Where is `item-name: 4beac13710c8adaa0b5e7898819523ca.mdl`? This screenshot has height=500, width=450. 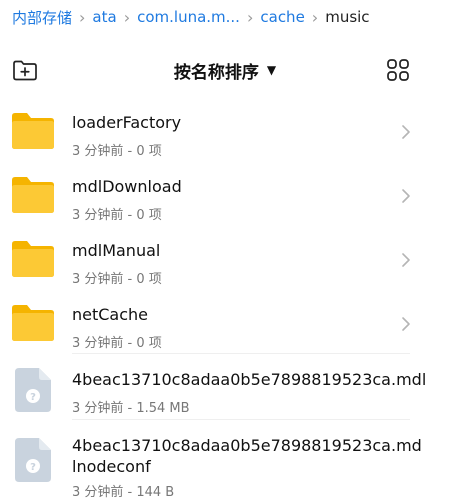 item-name: 4beac13710c8adaa0b5e7898819523ca.mdl is located at coordinates (249, 379).